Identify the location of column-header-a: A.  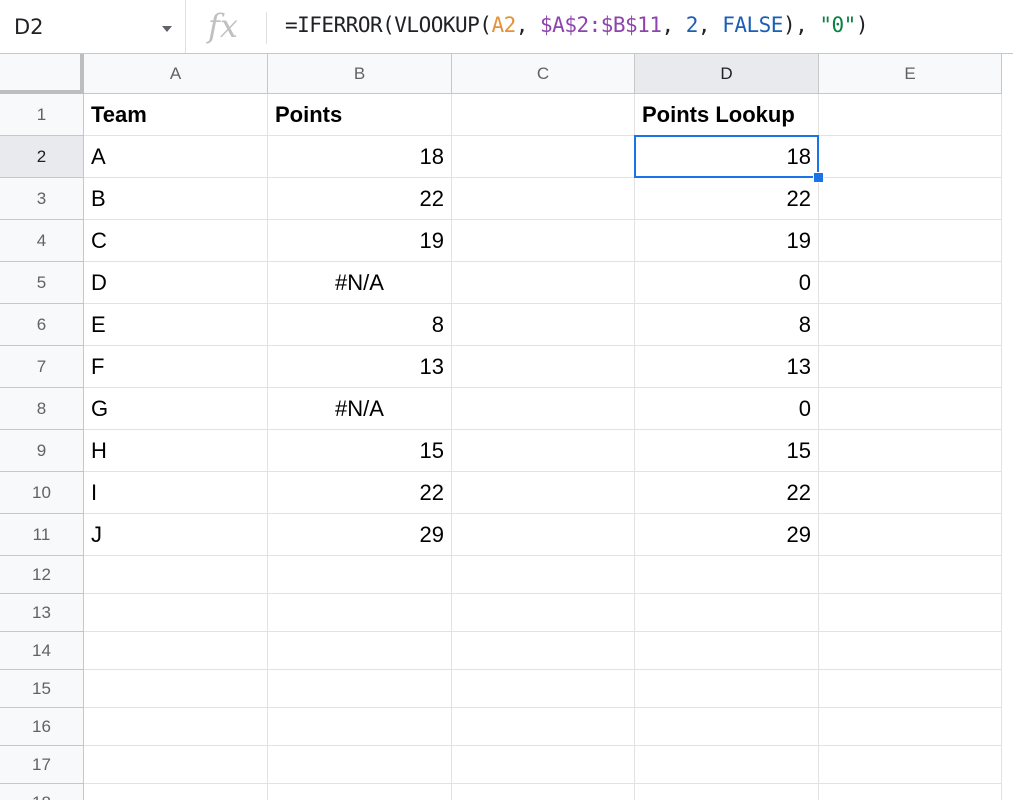
(176, 74).